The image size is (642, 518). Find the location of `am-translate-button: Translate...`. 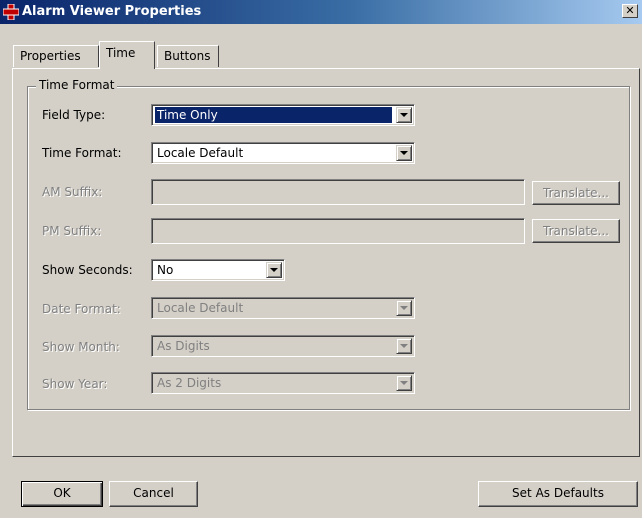

am-translate-button: Translate... is located at coordinates (576, 193).